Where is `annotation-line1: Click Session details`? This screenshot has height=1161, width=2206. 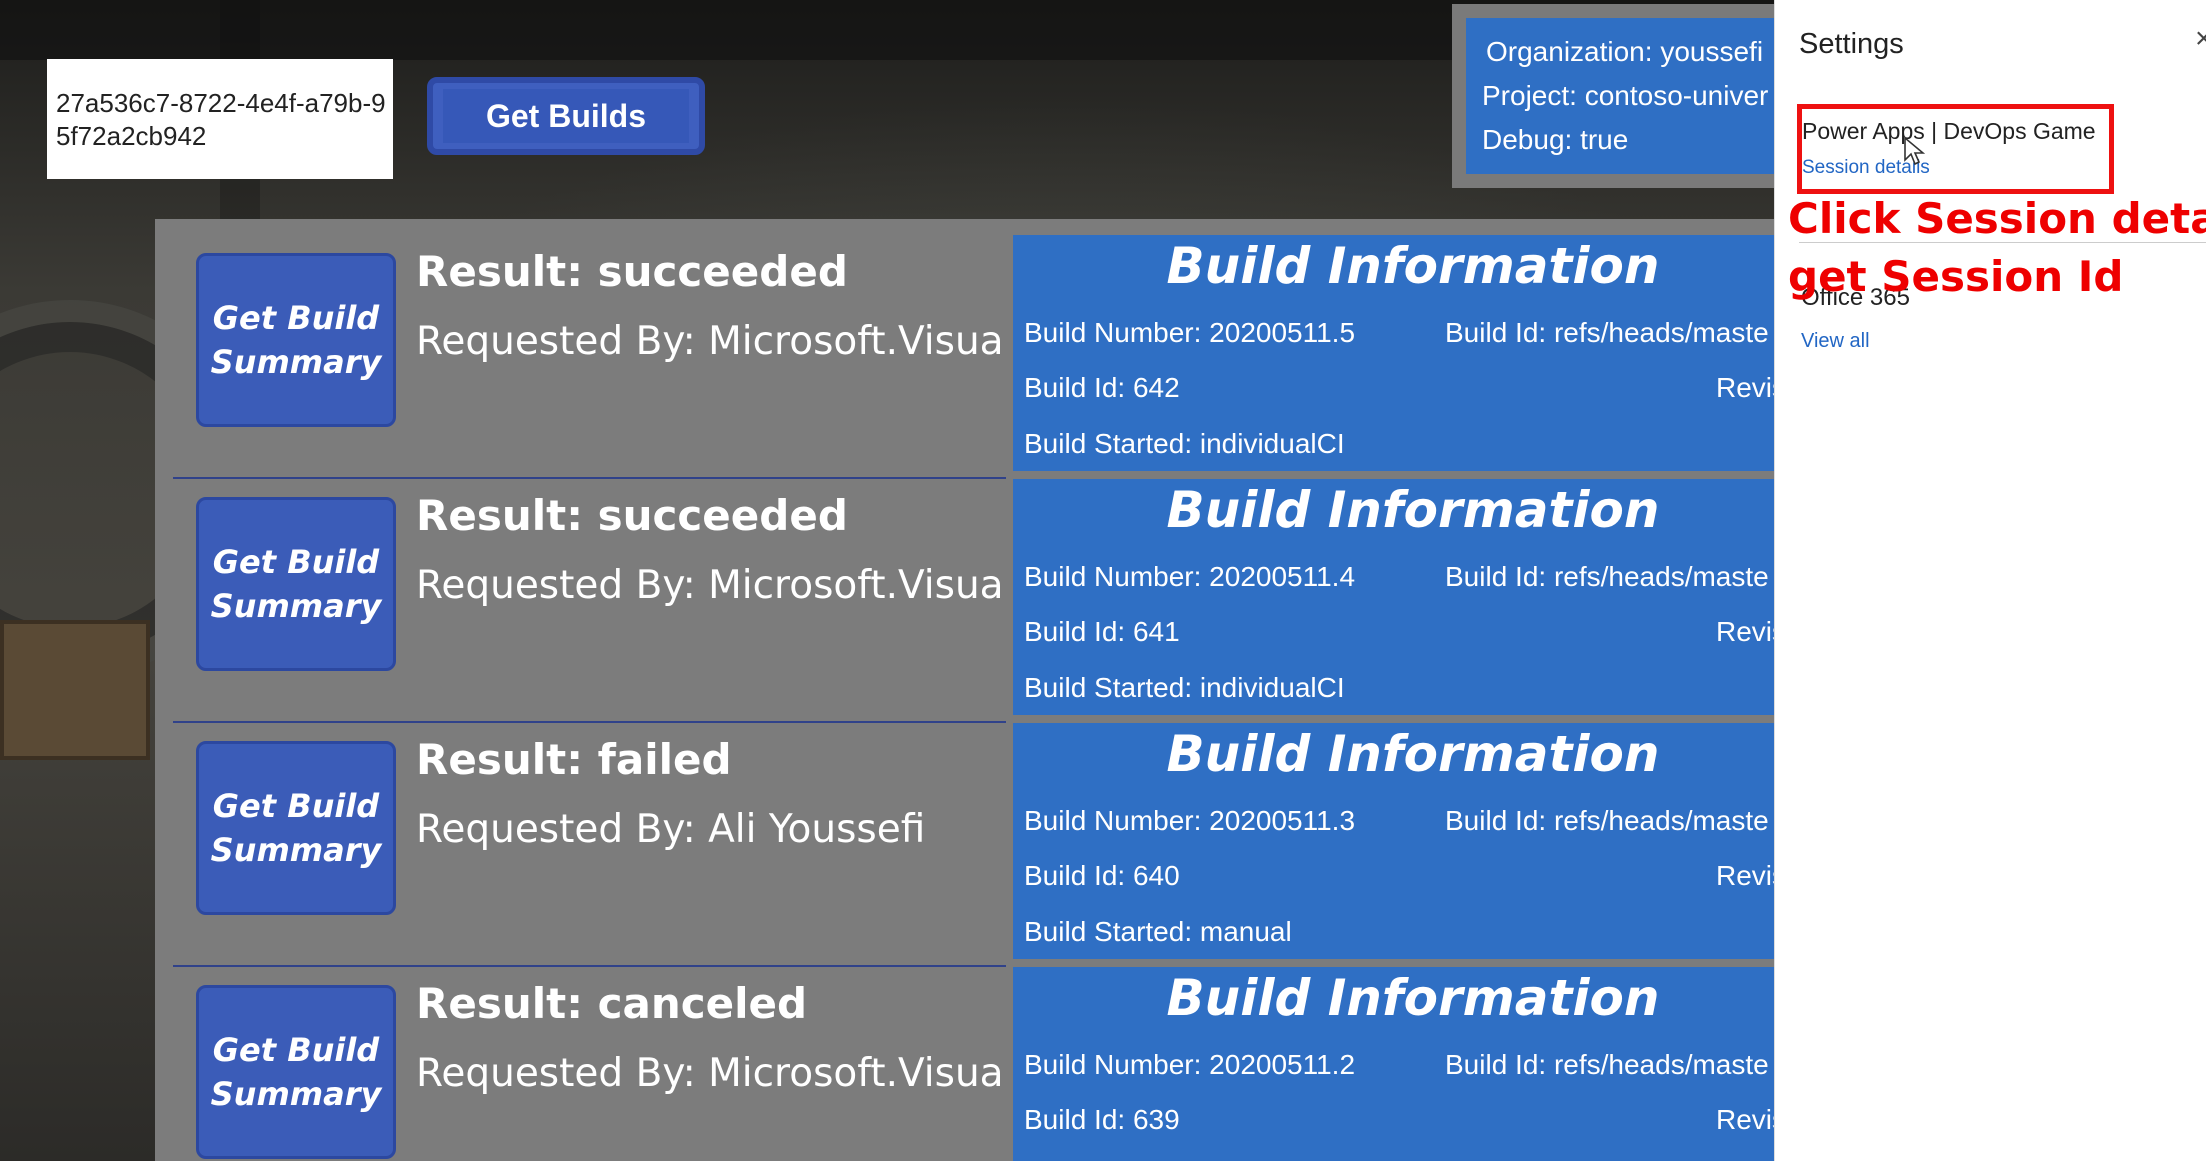
annotation-line1: Click Session details is located at coordinates (1997, 218).